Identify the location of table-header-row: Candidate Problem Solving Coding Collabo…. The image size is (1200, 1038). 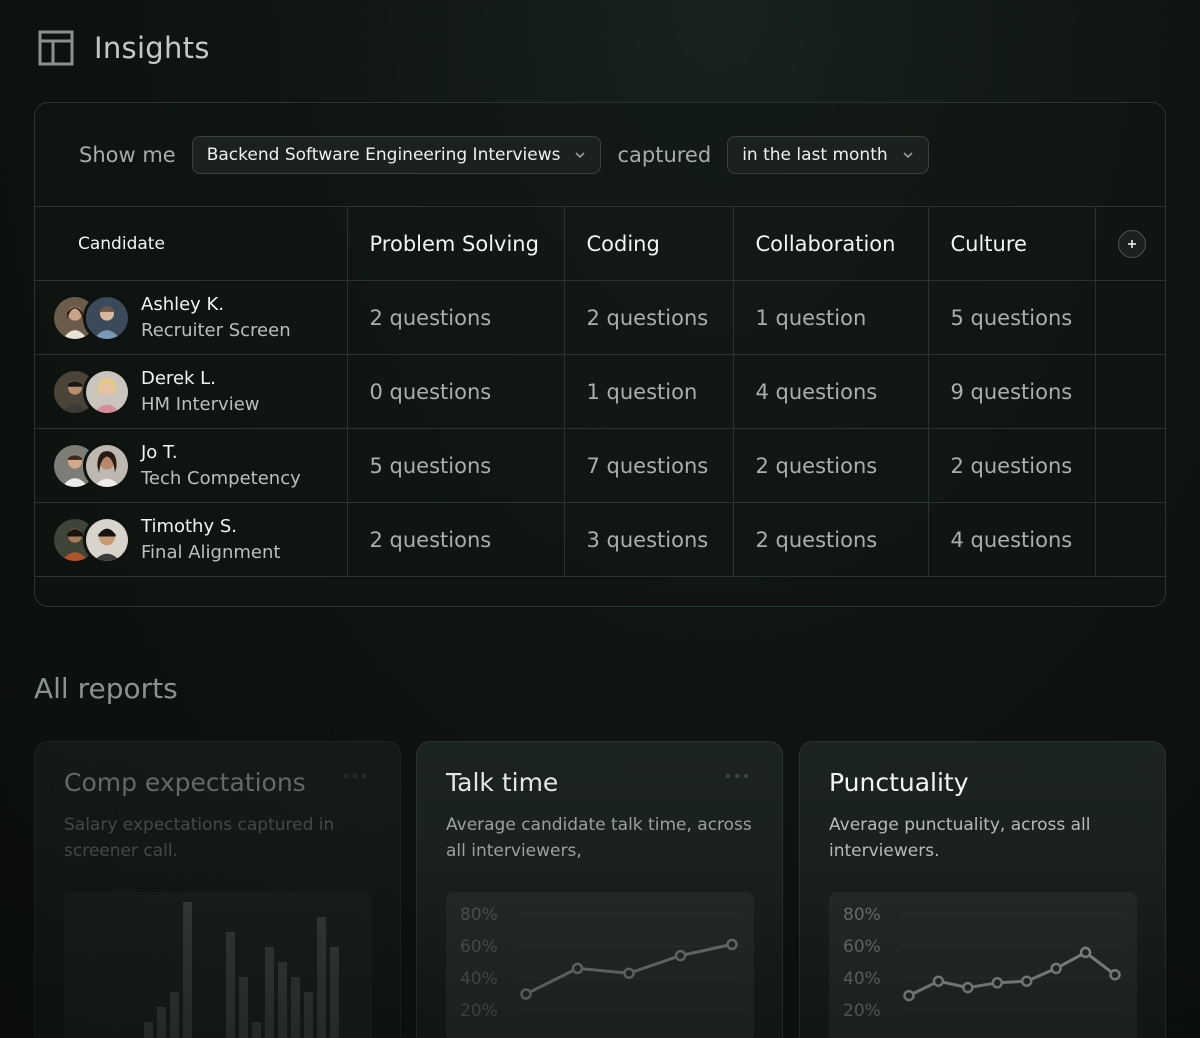
(600, 243).